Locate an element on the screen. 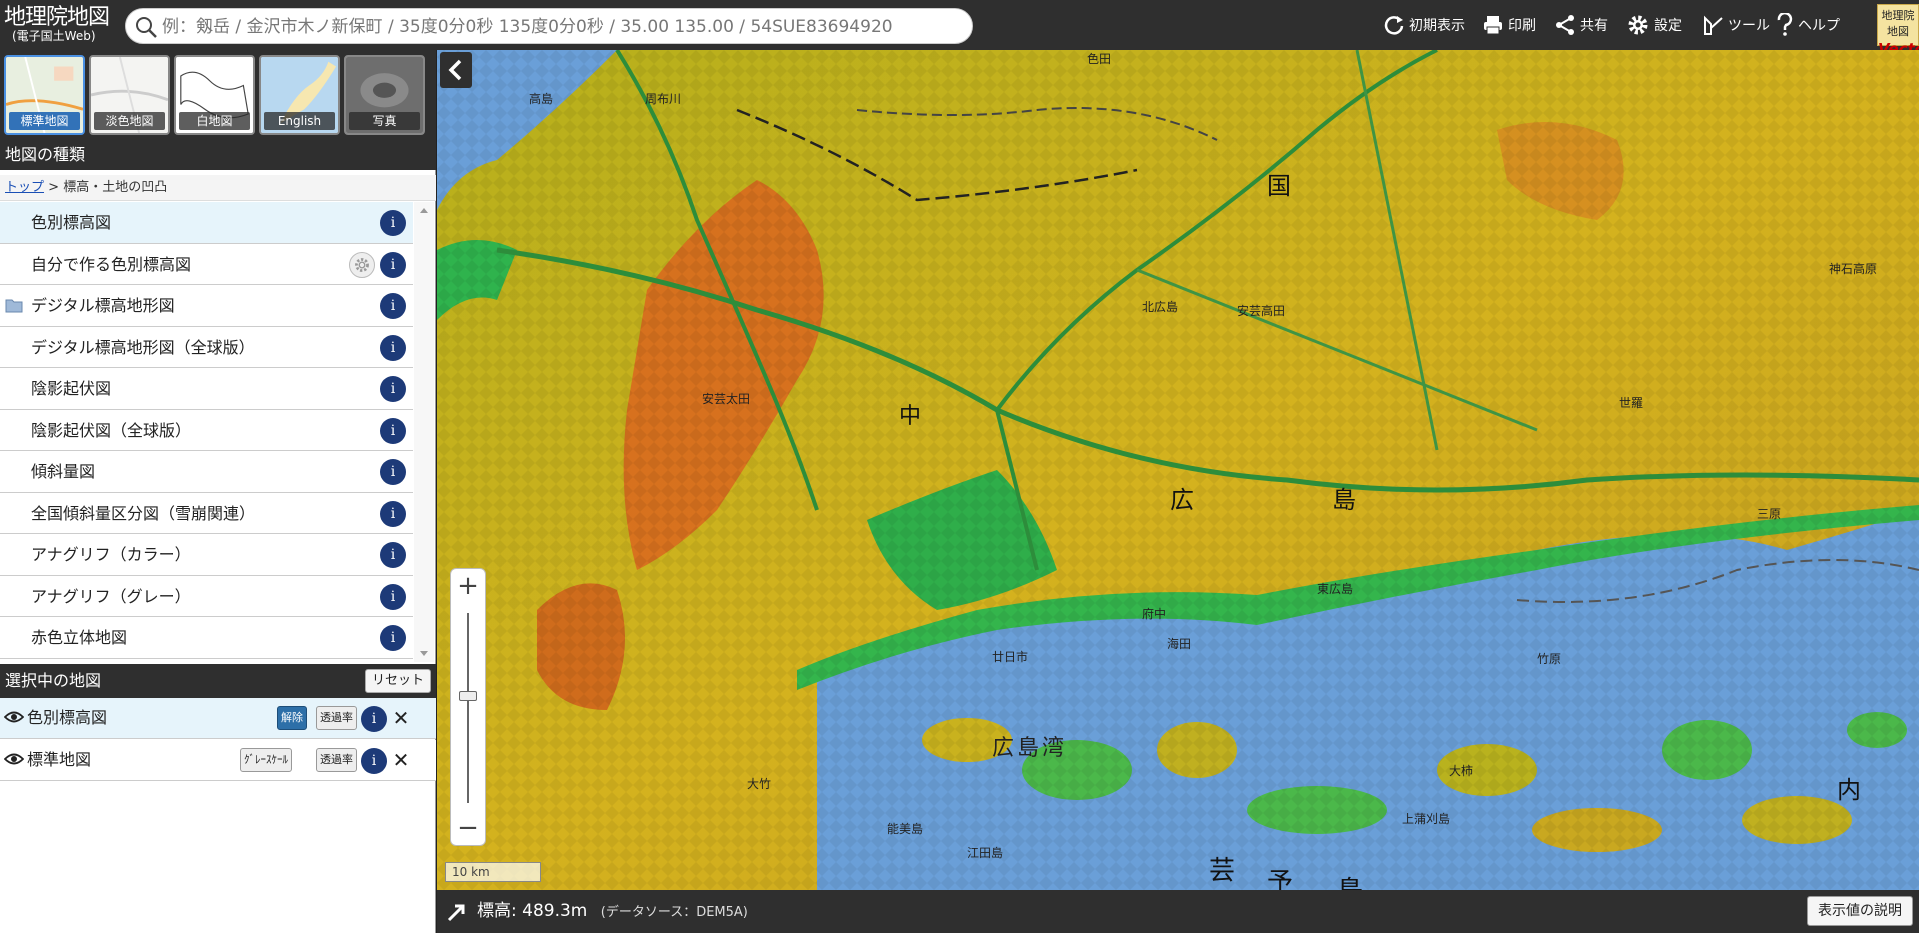 The image size is (1919, 933). basemap-english: English is located at coordinates (299, 95).